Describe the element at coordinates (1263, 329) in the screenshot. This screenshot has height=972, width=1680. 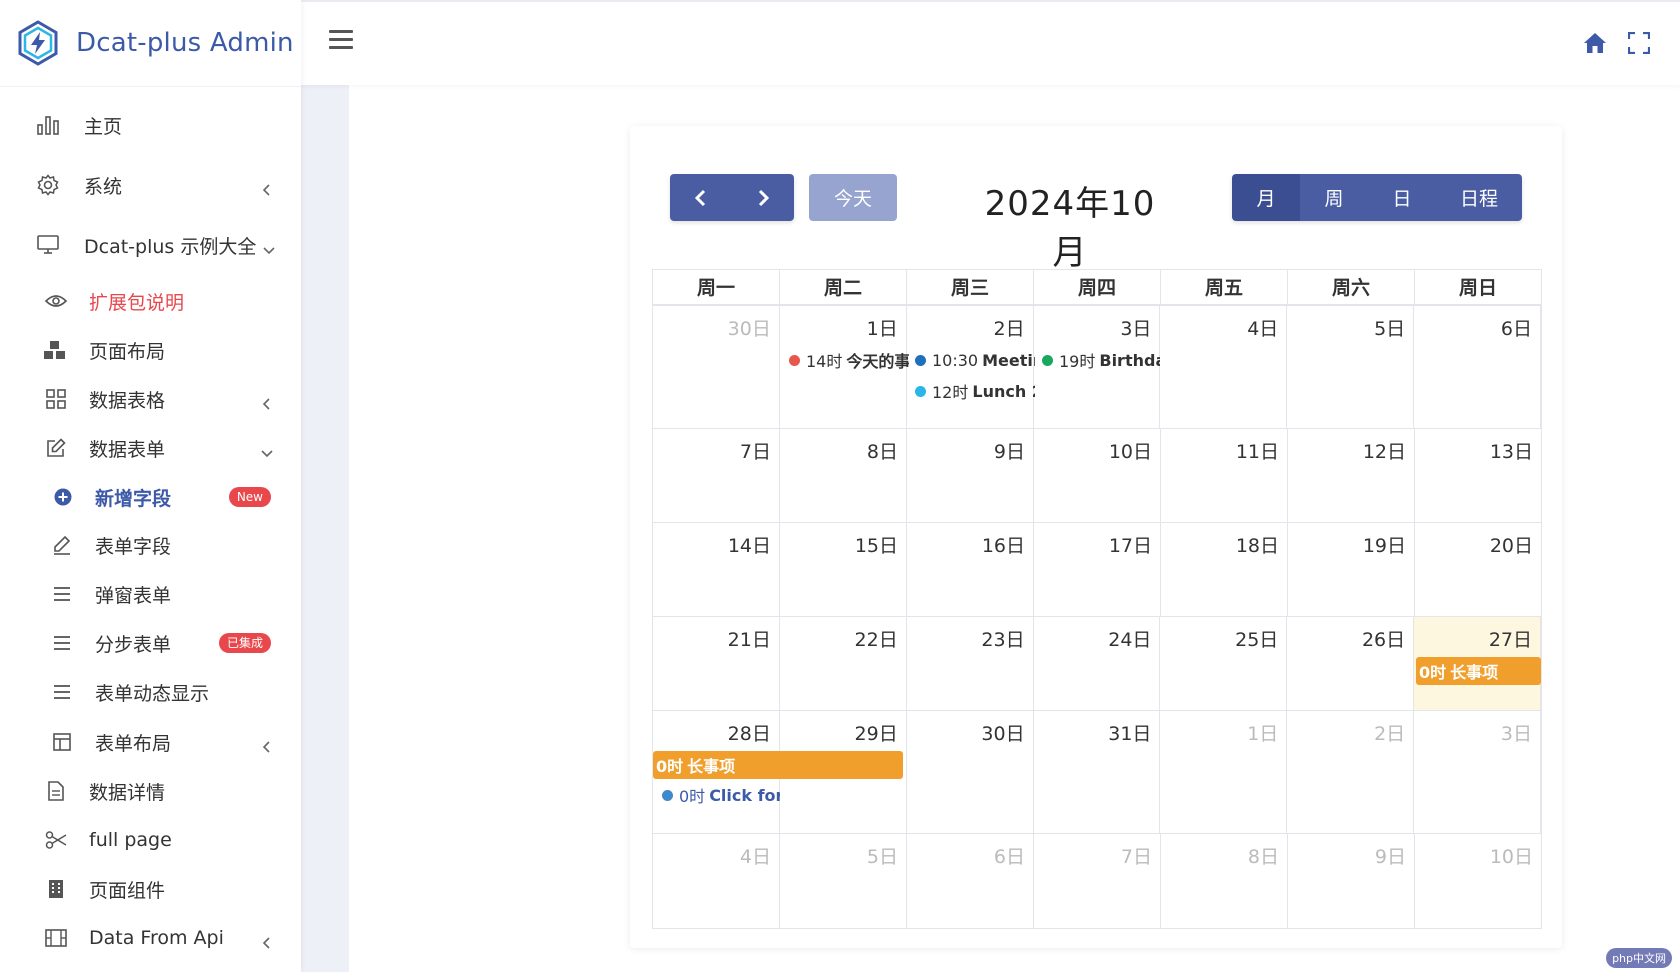
I see `day-number: 4日` at that location.